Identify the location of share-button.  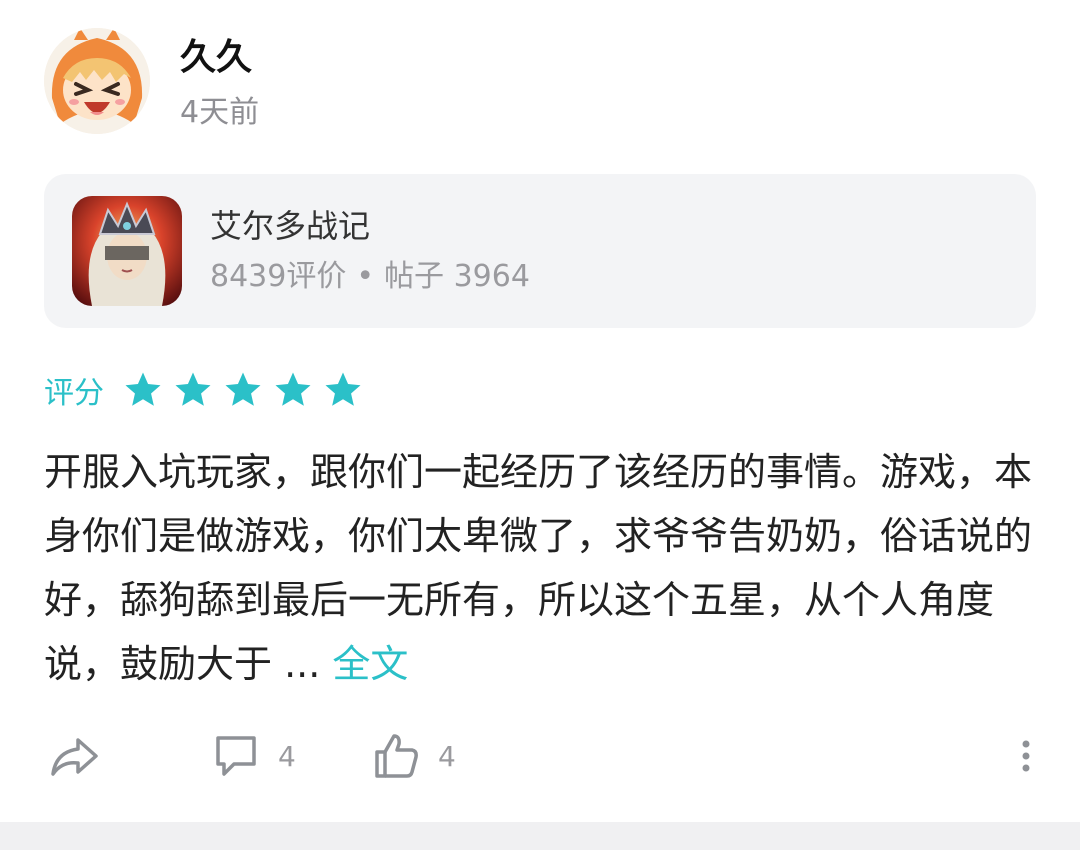
(74, 756).